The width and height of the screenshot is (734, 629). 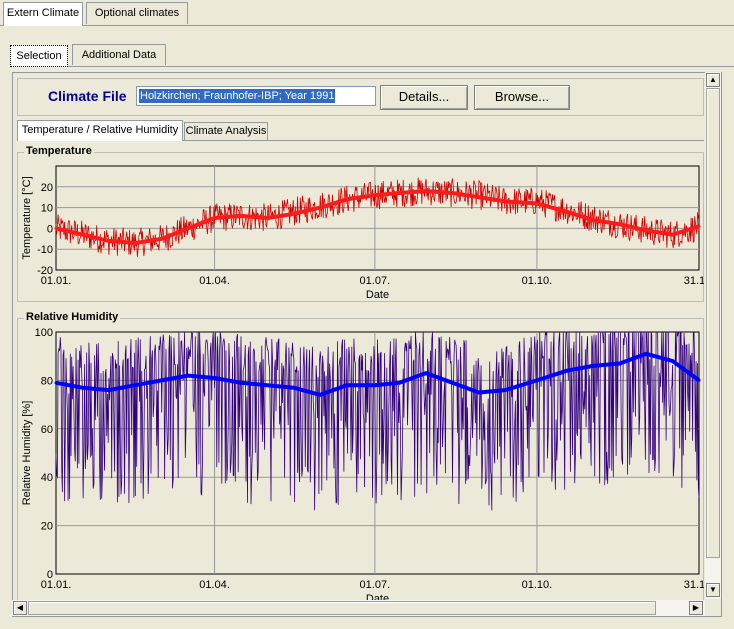 What do you see at coordinates (696, 608) in the screenshot?
I see `scroll-right-button: ▶` at bounding box center [696, 608].